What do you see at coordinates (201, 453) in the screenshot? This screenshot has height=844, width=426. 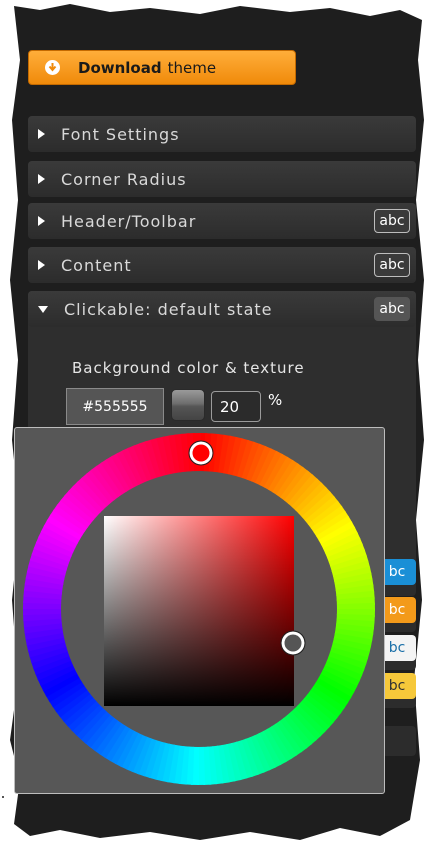 I see `hue-selector-handle` at bounding box center [201, 453].